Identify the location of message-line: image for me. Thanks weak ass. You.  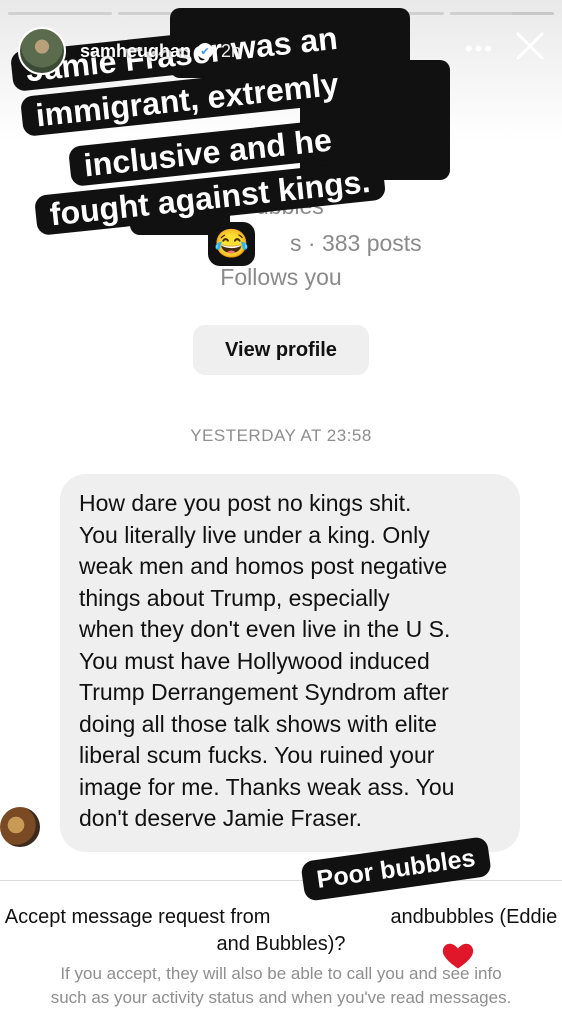
(267, 786).